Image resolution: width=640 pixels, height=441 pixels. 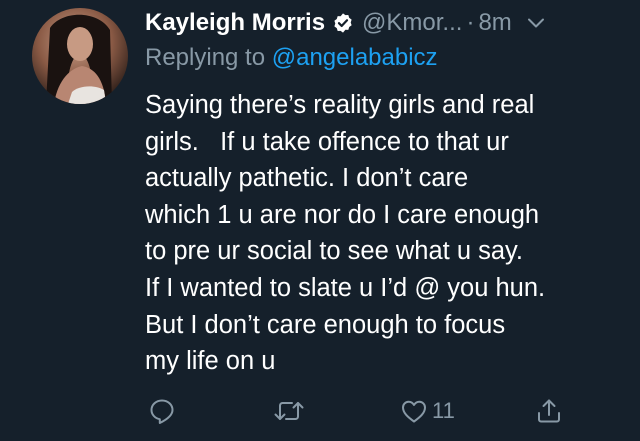 I want to click on tweet-text-line: which 1 u are nor do I care enough, so click(x=342, y=214).